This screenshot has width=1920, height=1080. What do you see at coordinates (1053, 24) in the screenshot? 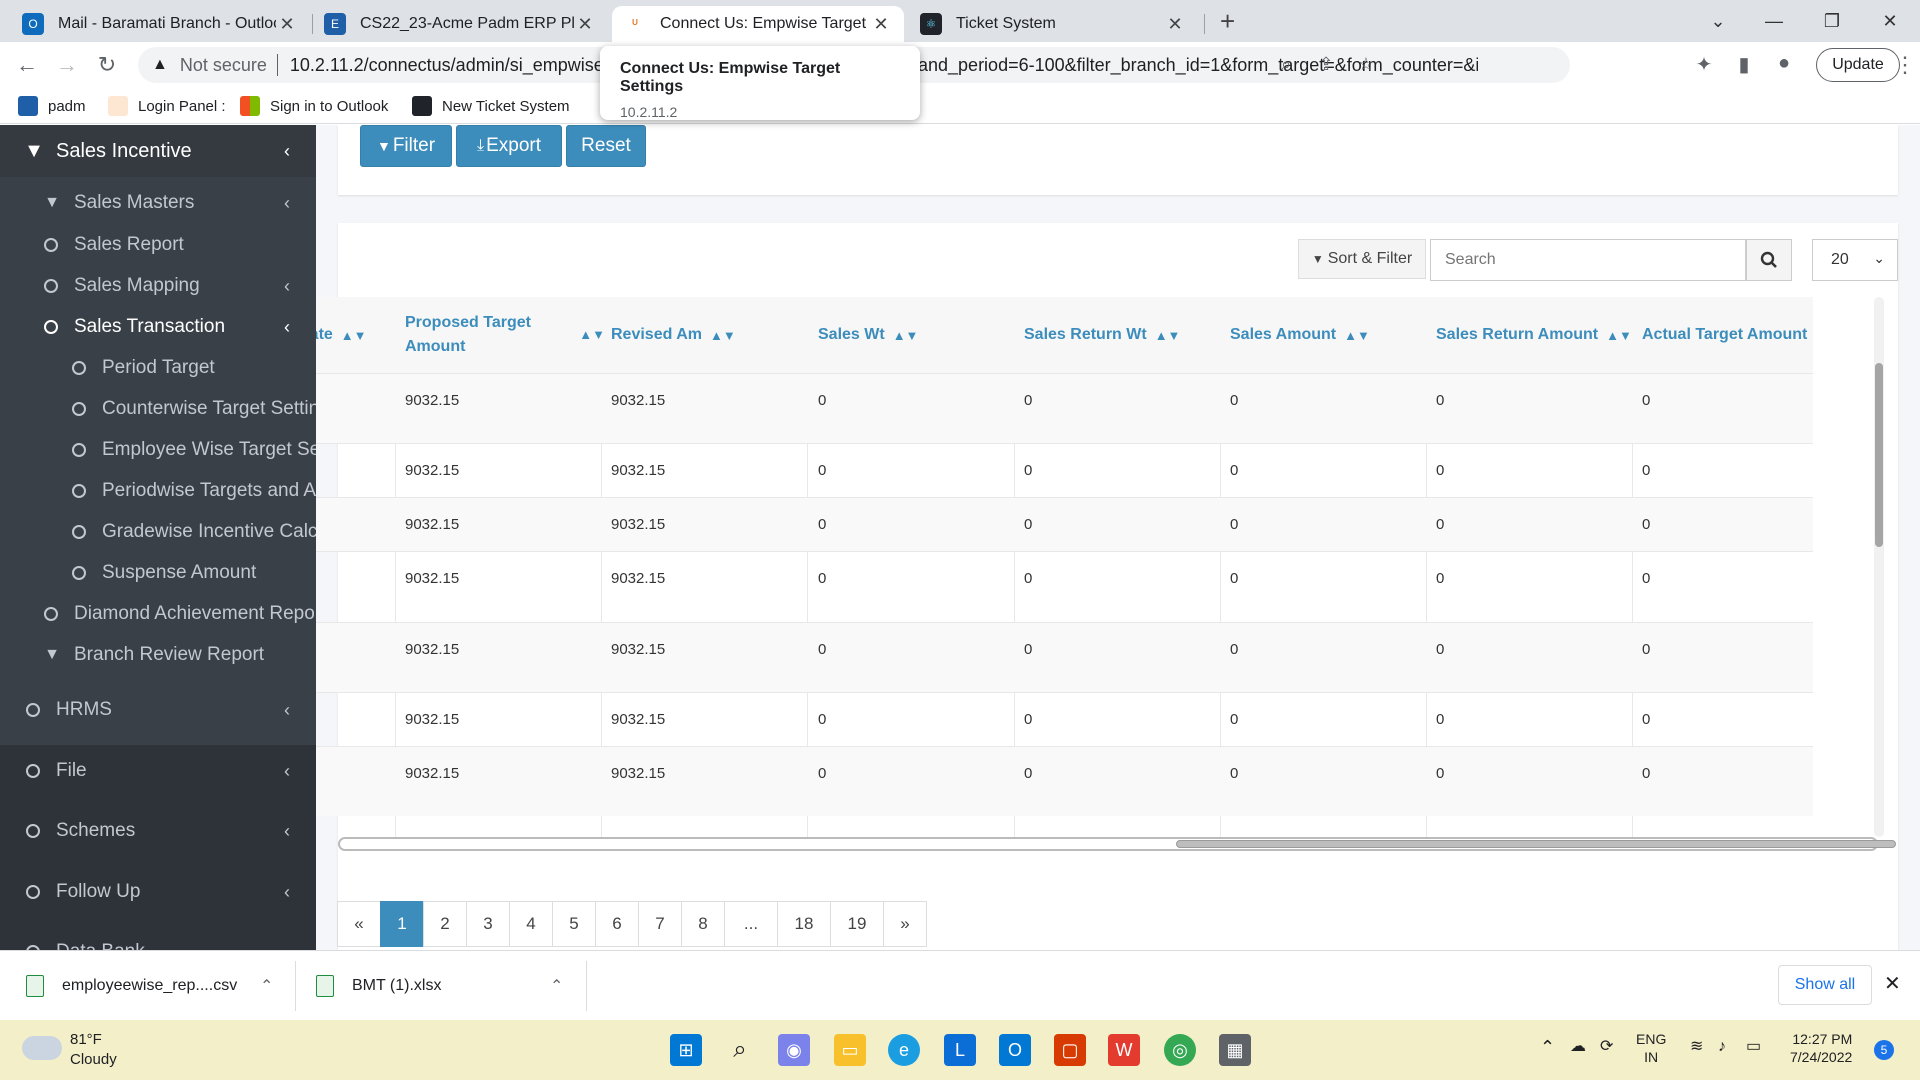
I see `tab-ticket-system: ⚛ Ticket System ✕` at bounding box center [1053, 24].